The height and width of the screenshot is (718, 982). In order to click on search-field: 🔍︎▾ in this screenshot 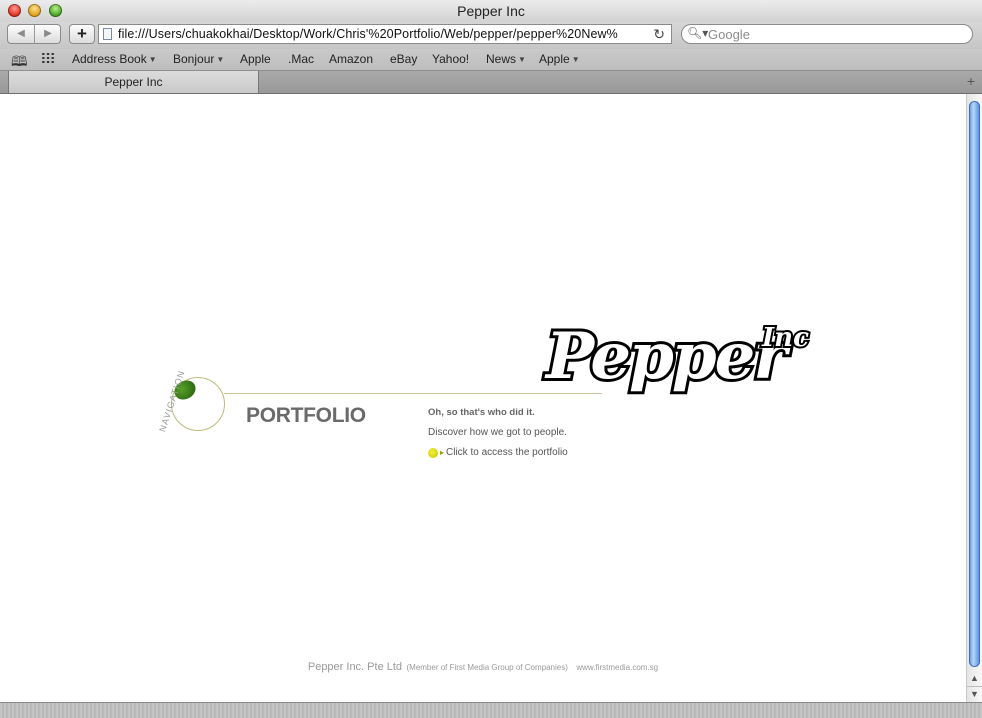, I will do `click(827, 34)`.